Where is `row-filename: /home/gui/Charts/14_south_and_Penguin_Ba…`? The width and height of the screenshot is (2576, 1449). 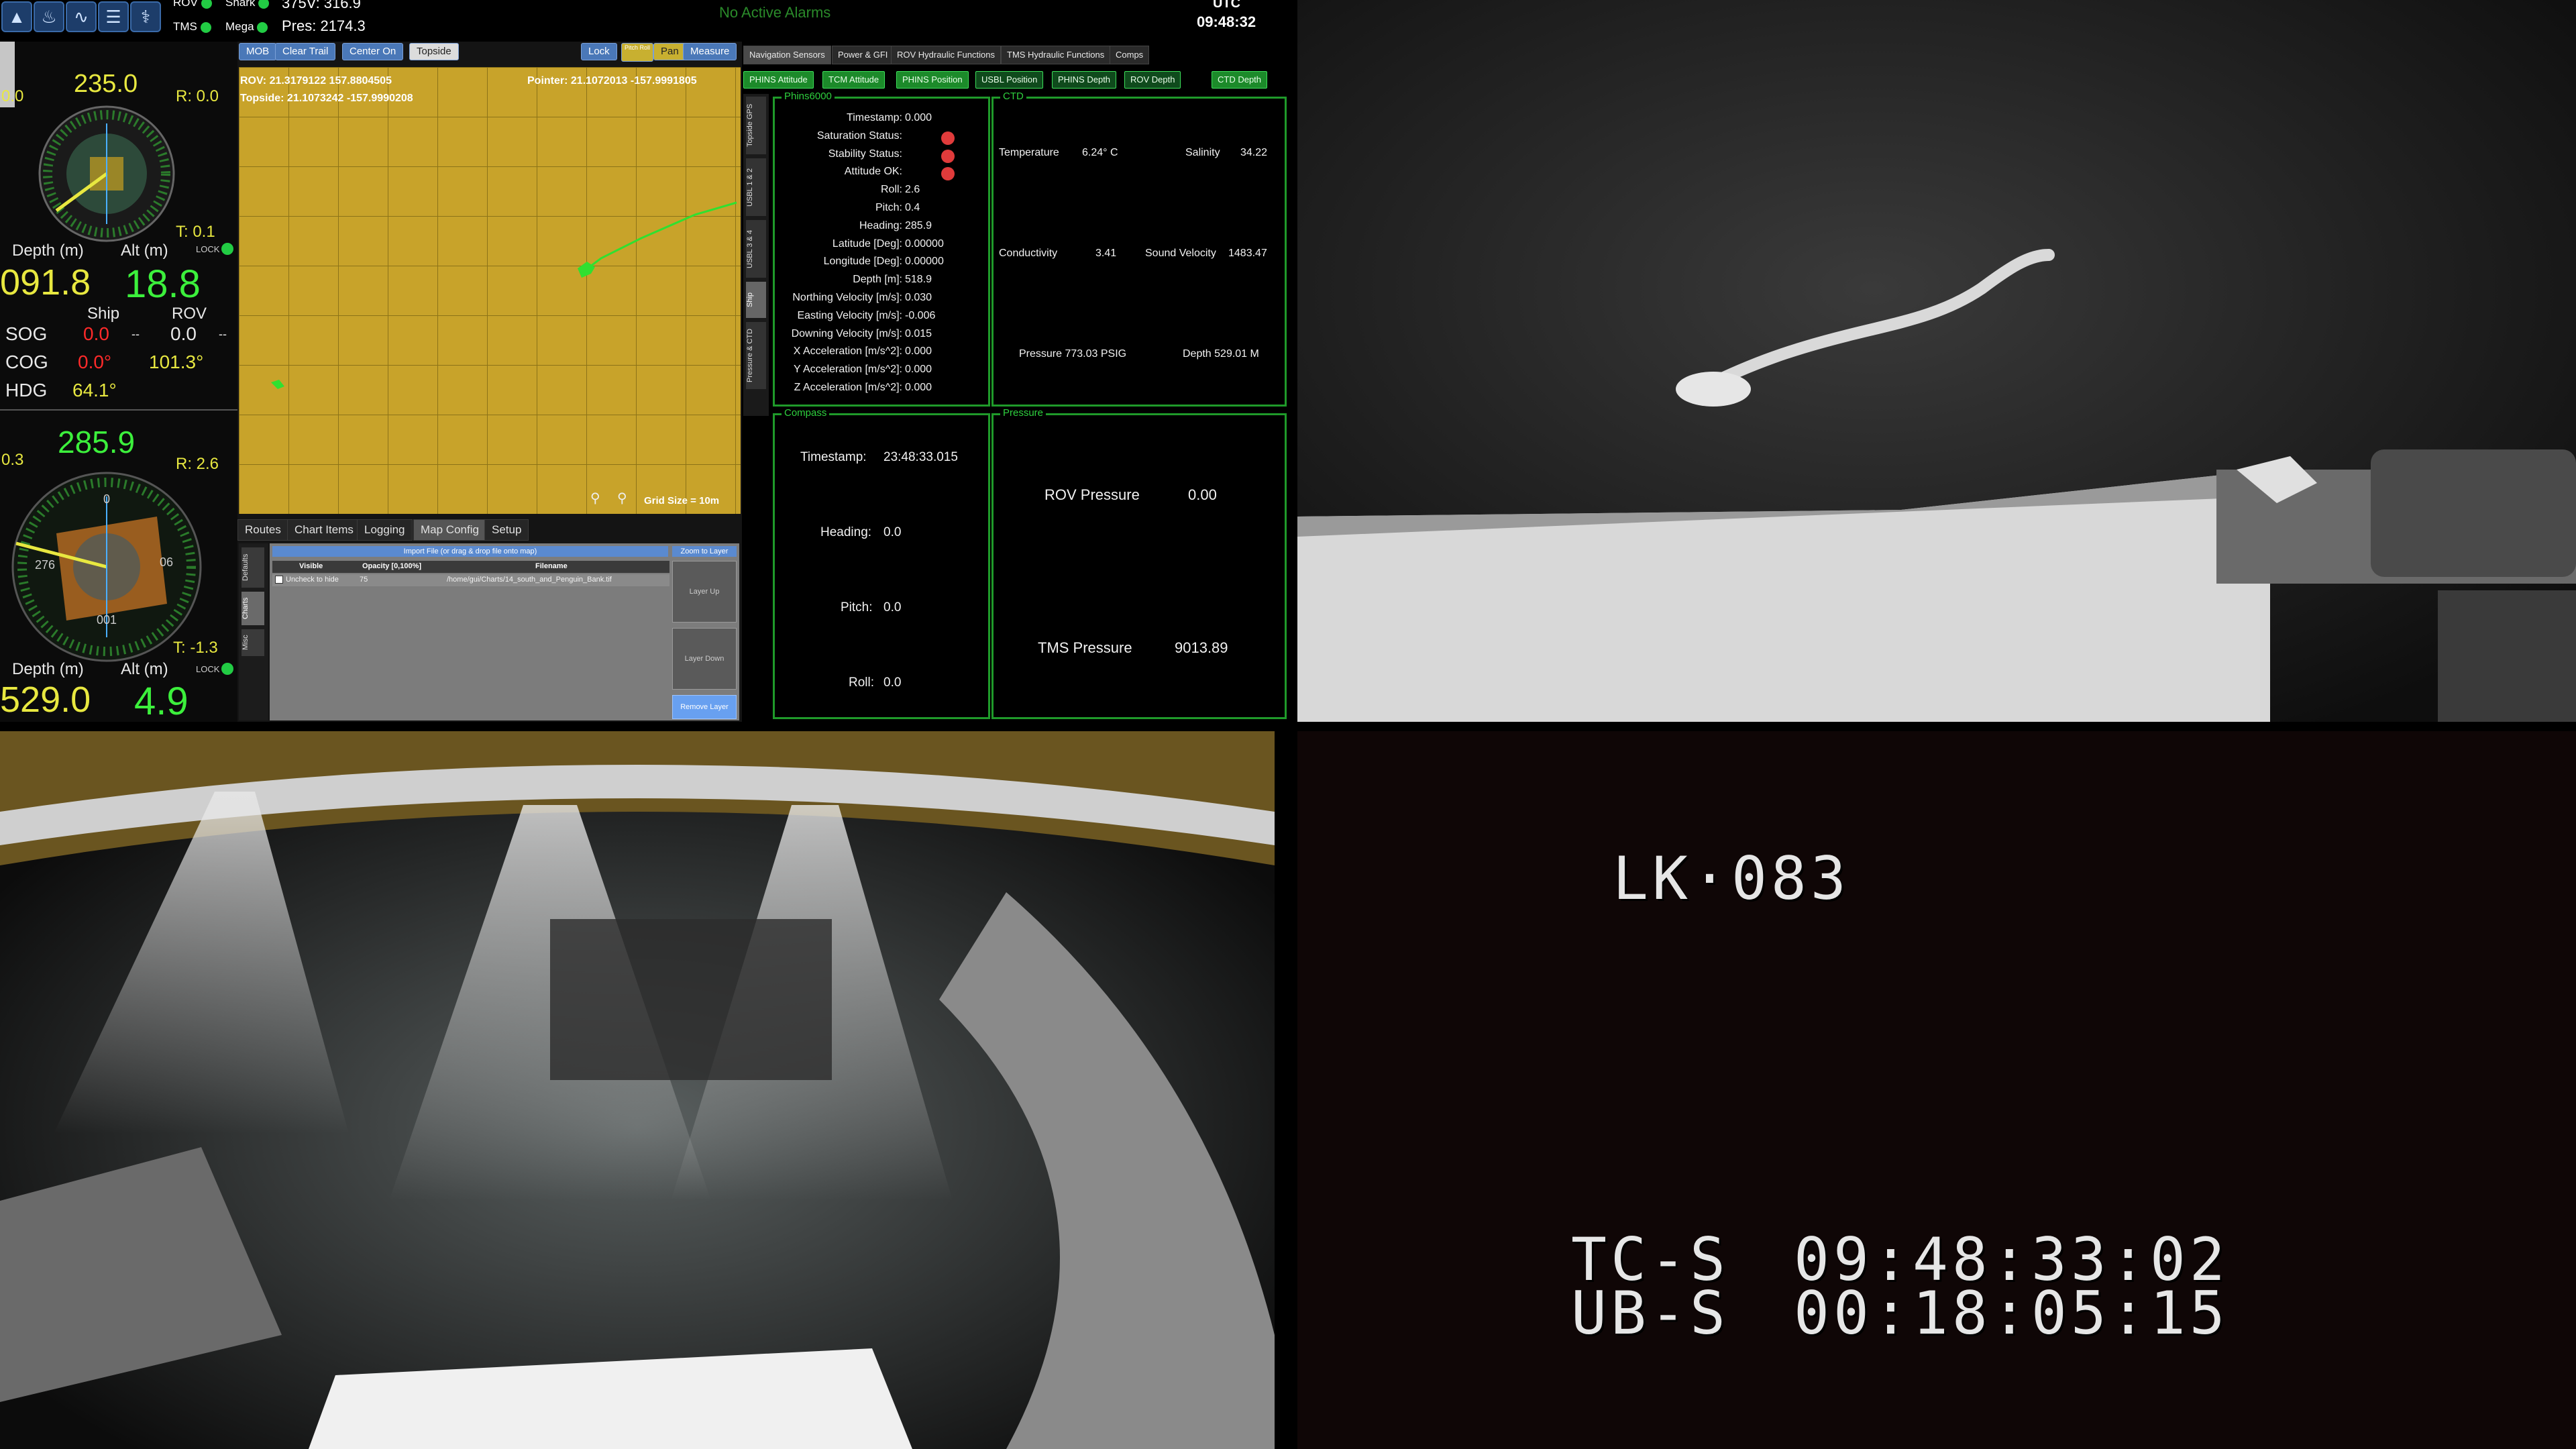
row-filename: /home/gui/Charts/14_south_and_Penguin_Ba… is located at coordinates (529, 580).